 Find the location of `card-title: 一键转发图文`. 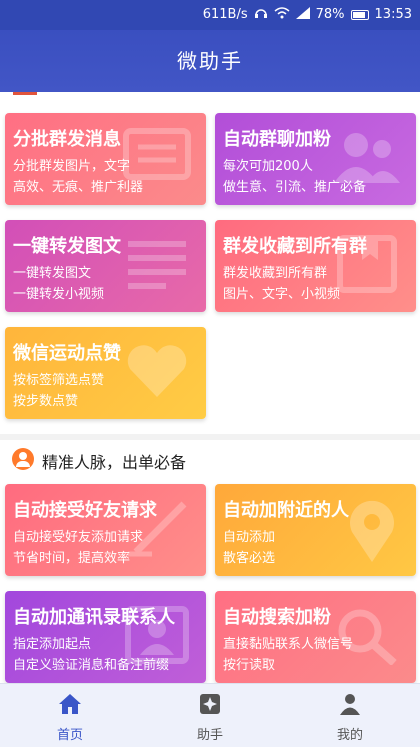

card-title: 一键转发图文 is located at coordinates (67, 246).